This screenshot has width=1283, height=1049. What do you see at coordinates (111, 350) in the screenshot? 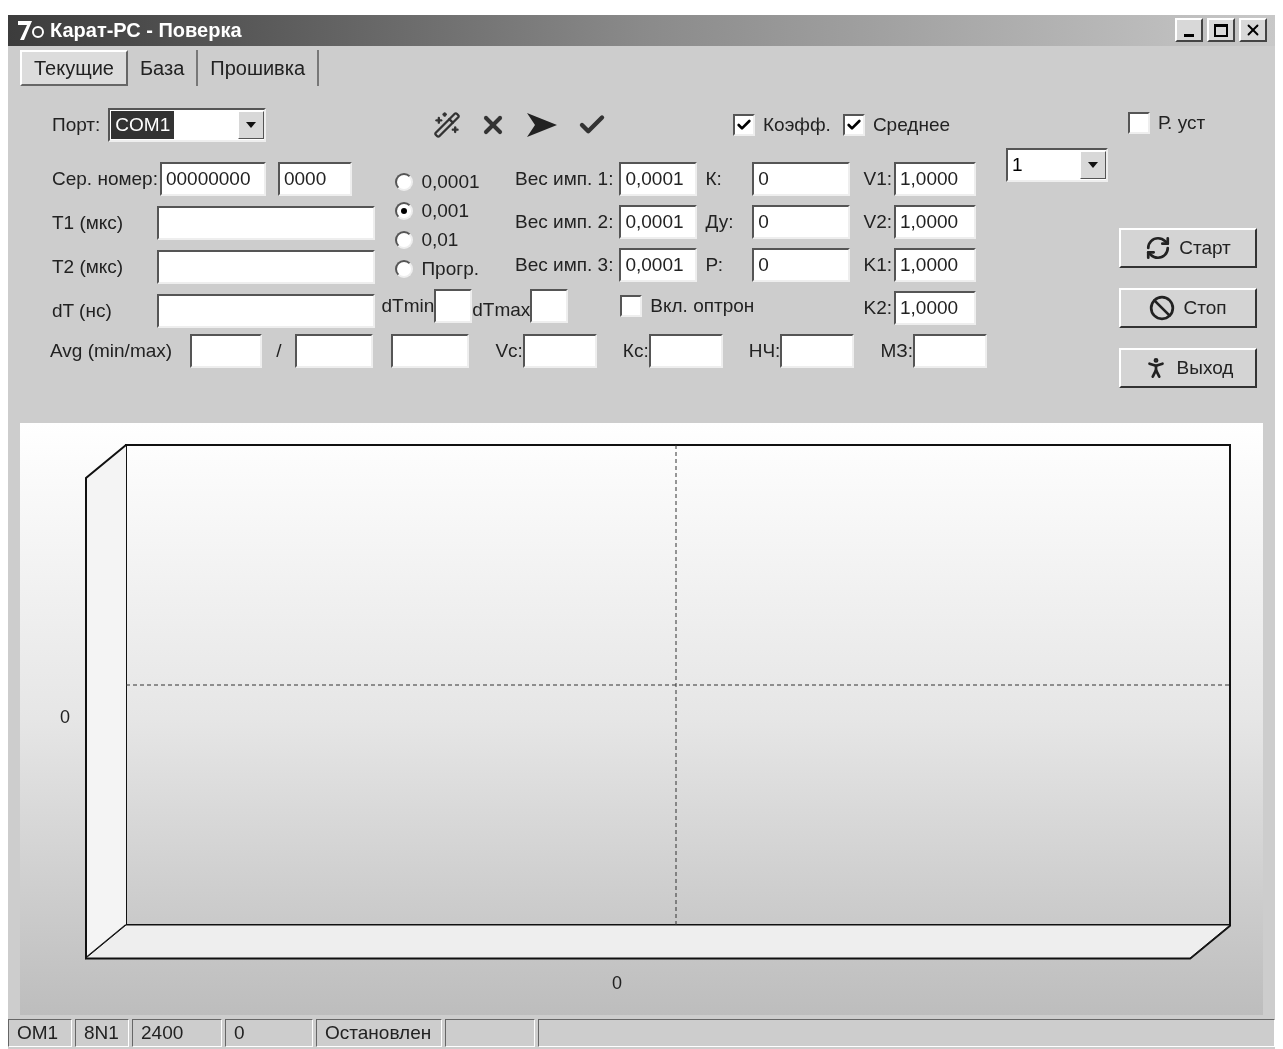
I see `field-label: Avg (min/max)` at bounding box center [111, 350].